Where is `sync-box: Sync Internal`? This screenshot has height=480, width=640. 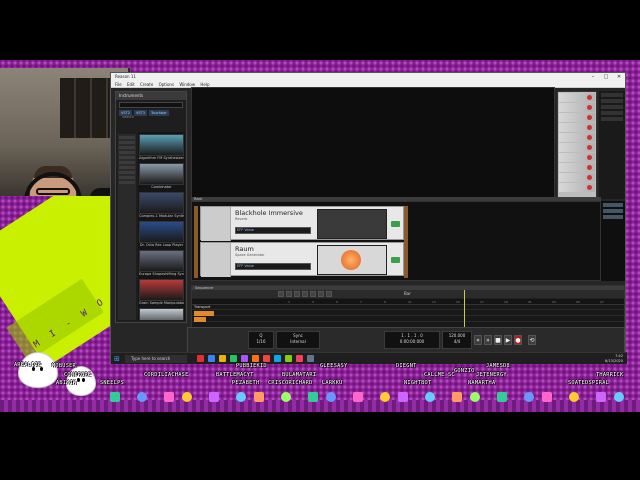
sync-box: Sync Internal is located at coordinates (298, 340).